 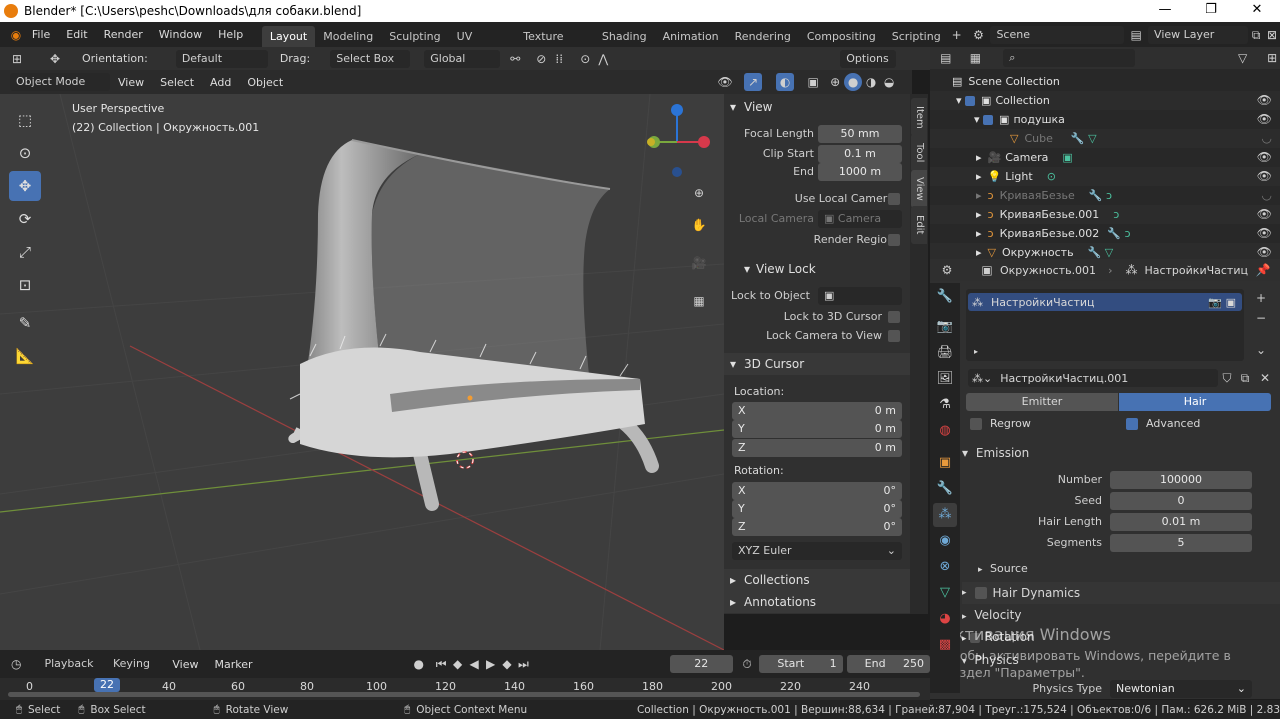 What do you see at coordinates (25, 323) in the screenshot?
I see `annotate-icon: ✎` at bounding box center [25, 323].